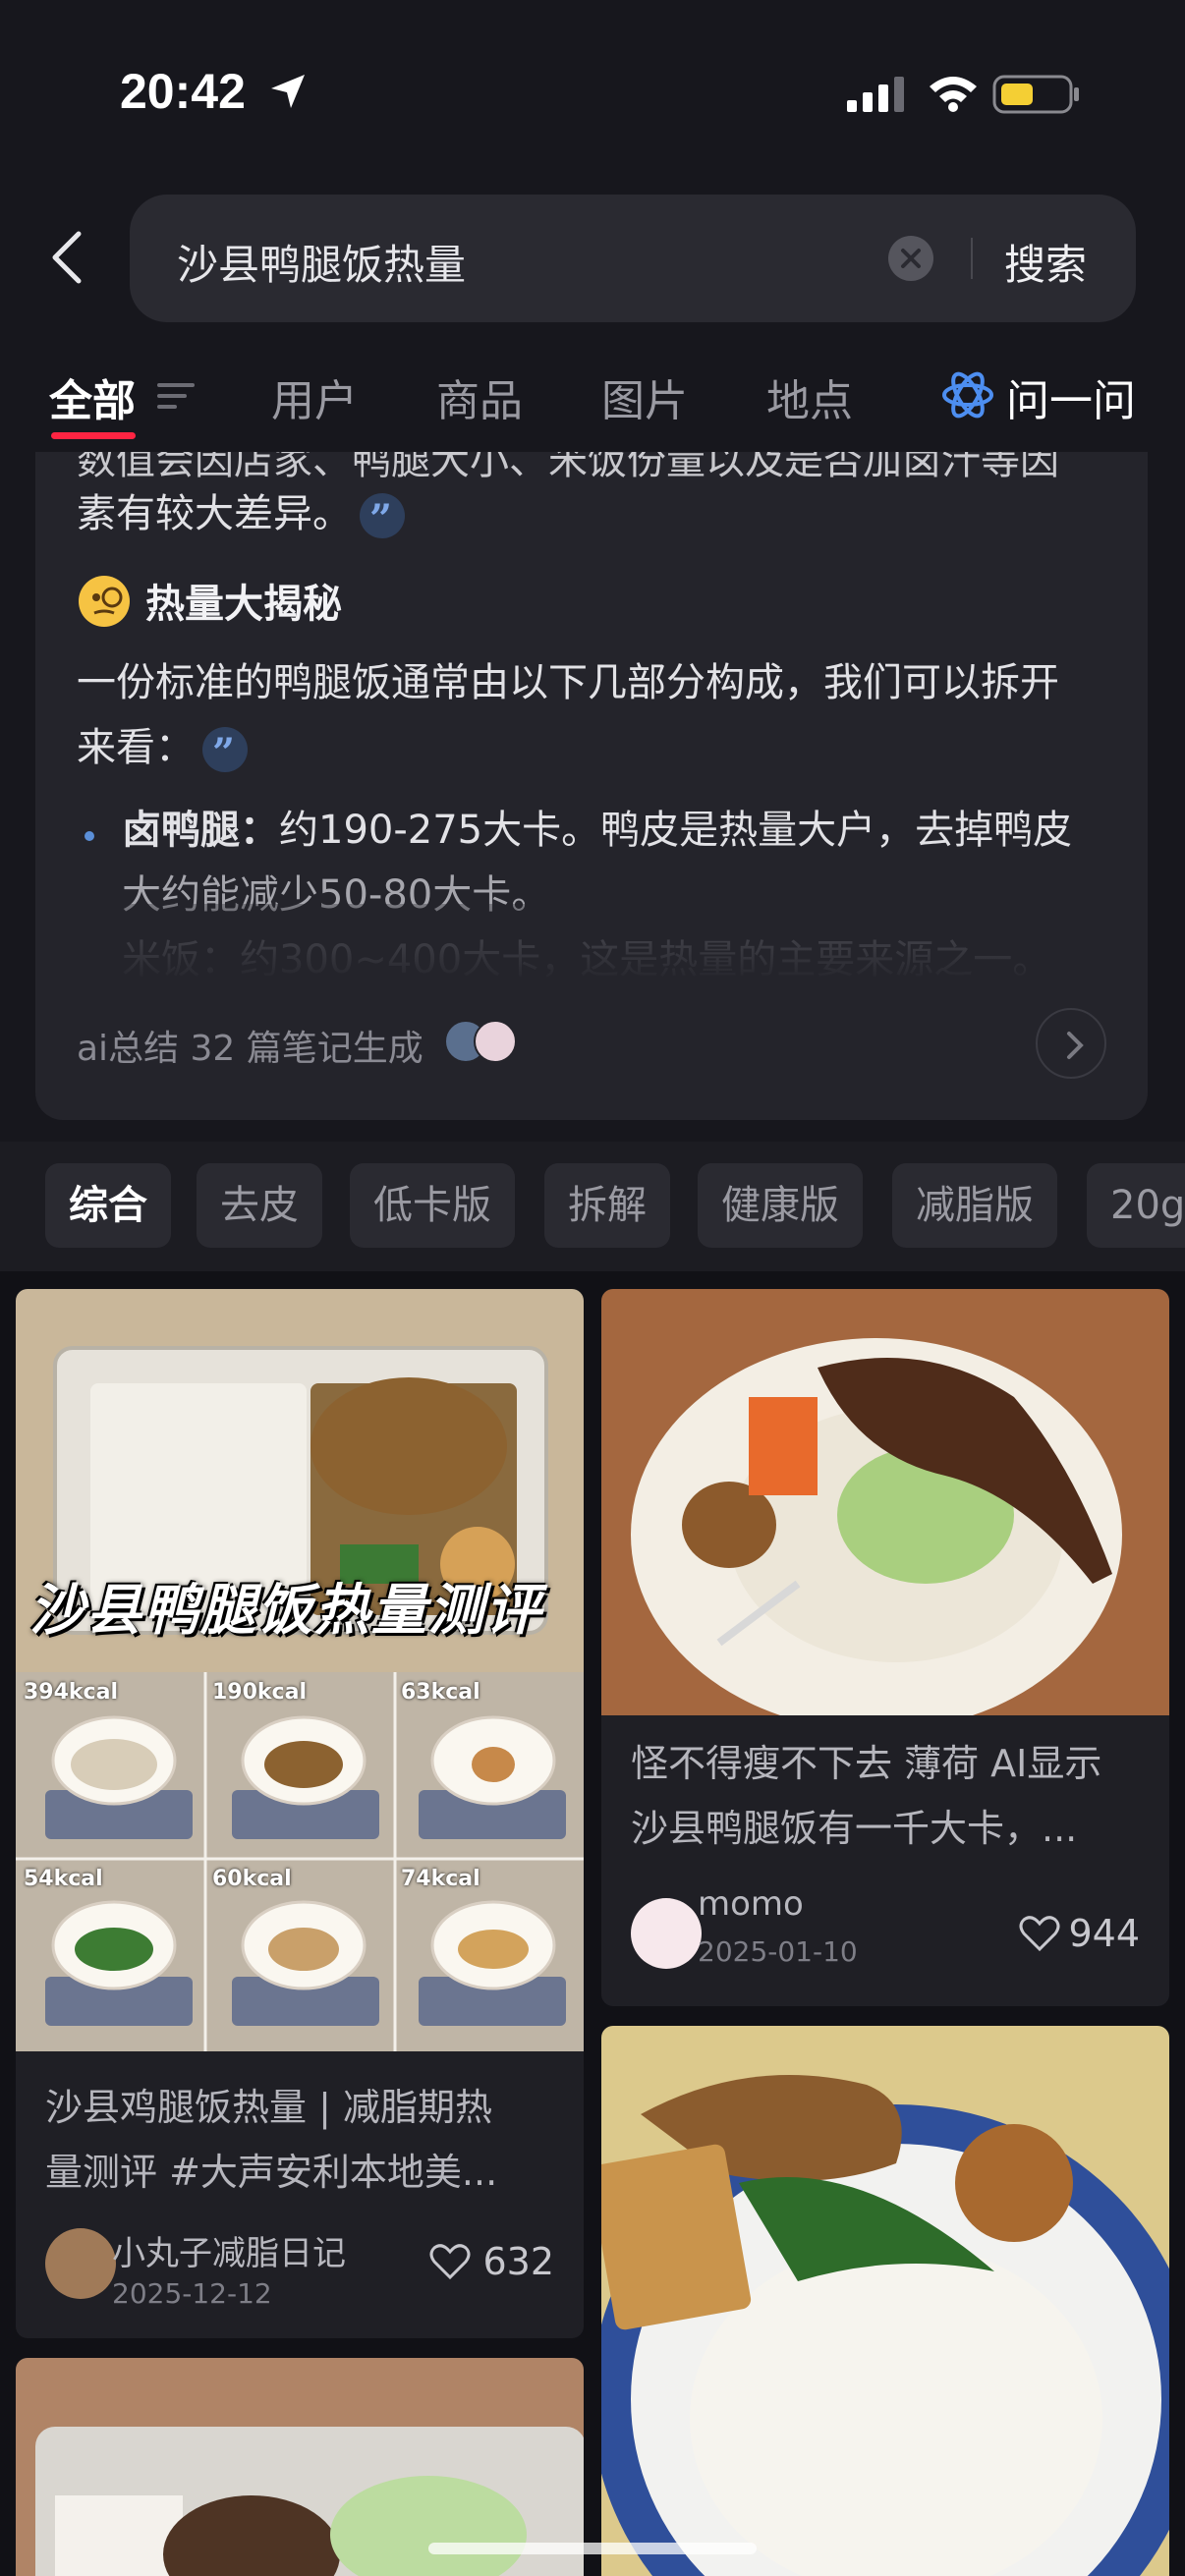 The height and width of the screenshot is (2576, 1185). Describe the element at coordinates (1104, 1933) in the screenshot. I see `like-count: 944` at that location.